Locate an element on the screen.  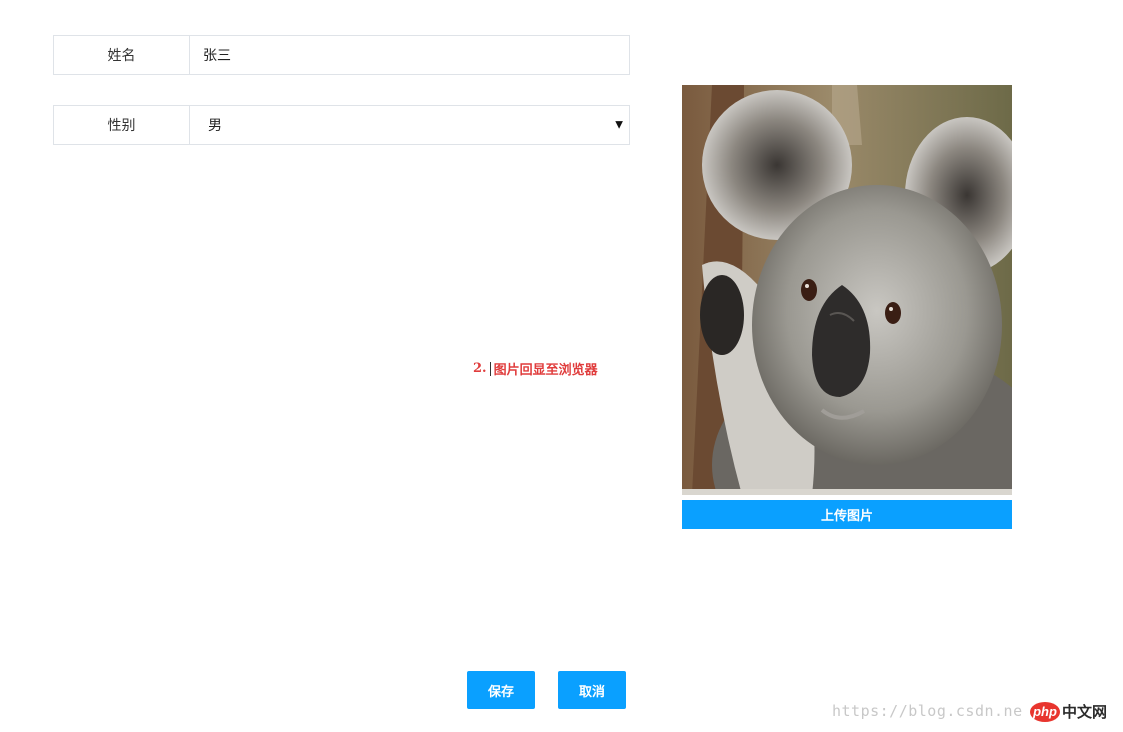
annotation-prefix: 2. is located at coordinates (480, 368).